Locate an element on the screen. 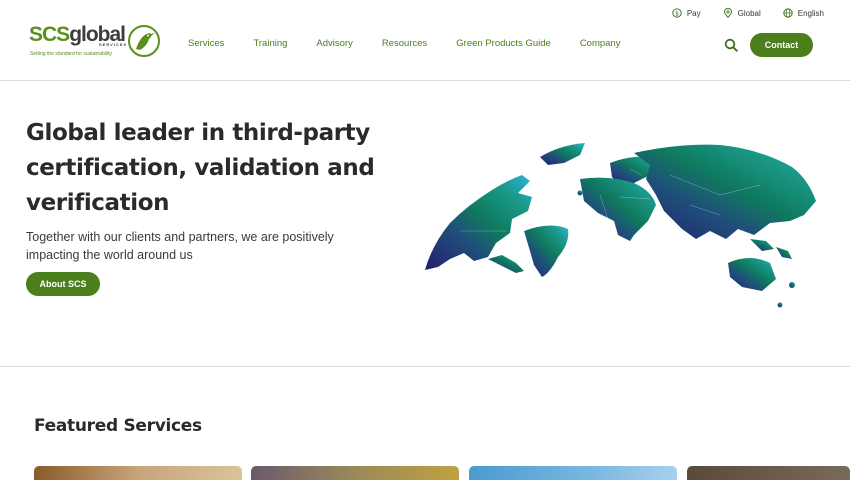 The height and width of the screenshot is (480, 850). logo-scs-text: SCS is located at coordinates (49, 34).